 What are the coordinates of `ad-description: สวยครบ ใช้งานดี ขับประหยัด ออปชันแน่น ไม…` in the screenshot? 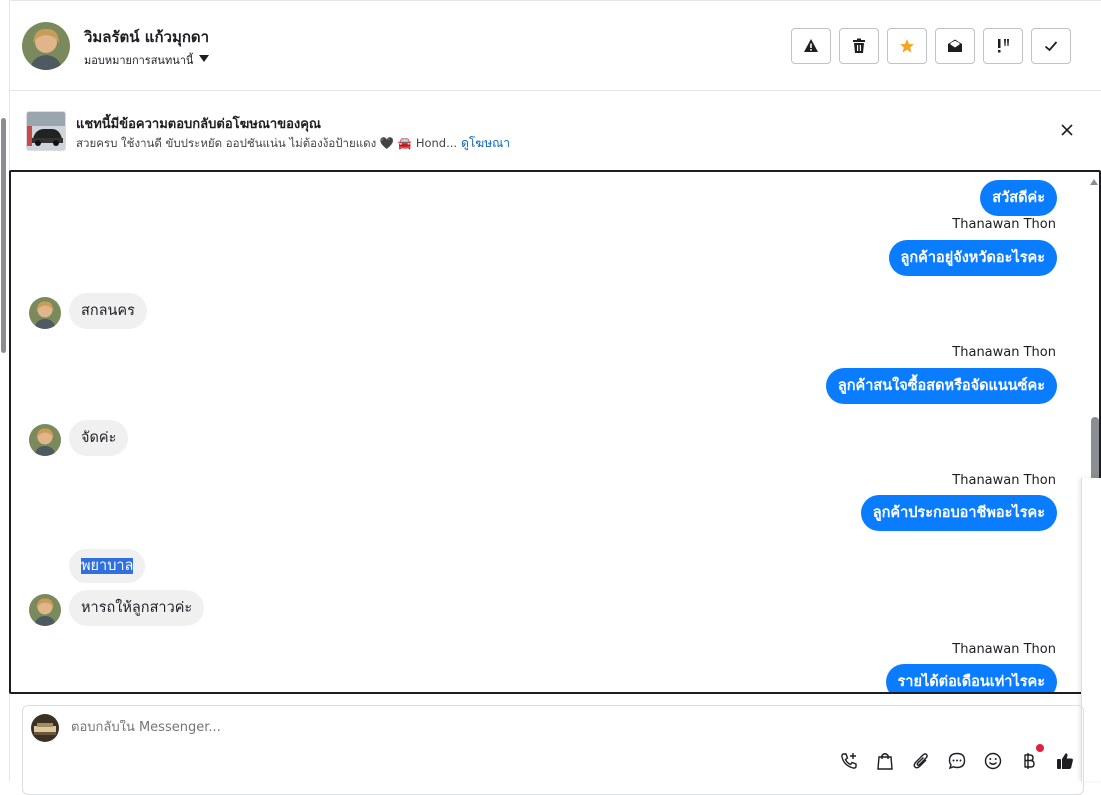 It's located at (267, 143).